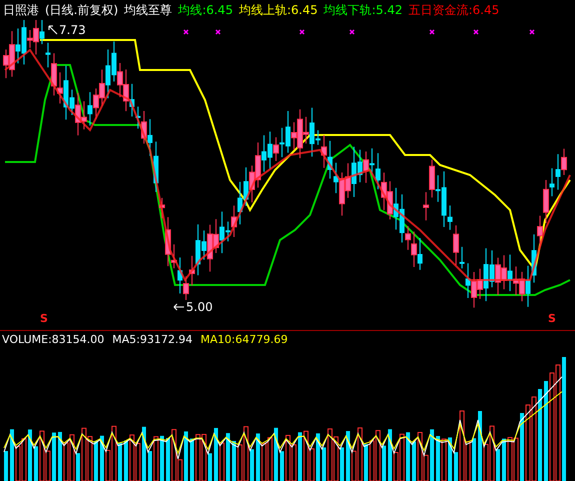 The height and width of the screenshot is (481, 575). What do you see at coordinates (21, 10) in the screenshot?
I see `security-name: 日照港` at bounding box center [21, 10].